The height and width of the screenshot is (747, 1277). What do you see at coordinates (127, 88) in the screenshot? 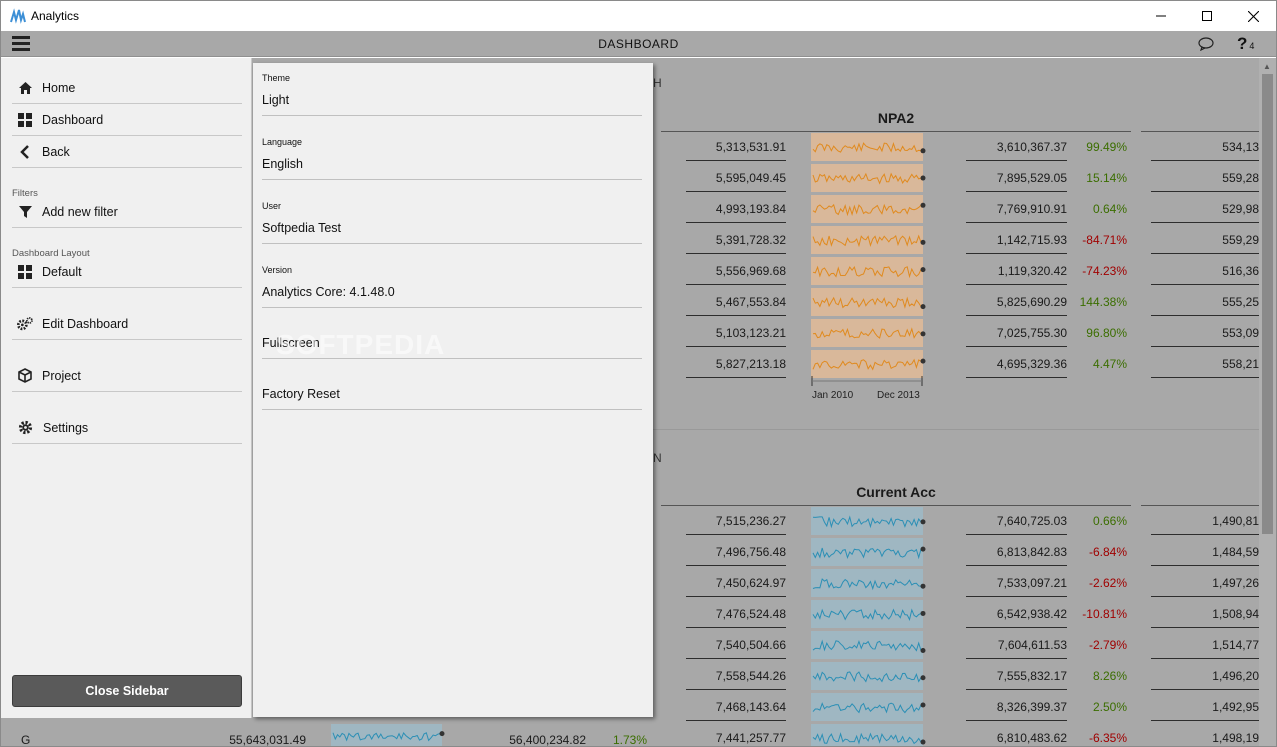
I see `menu-item-home: Home` at bounding box center [127, 88].